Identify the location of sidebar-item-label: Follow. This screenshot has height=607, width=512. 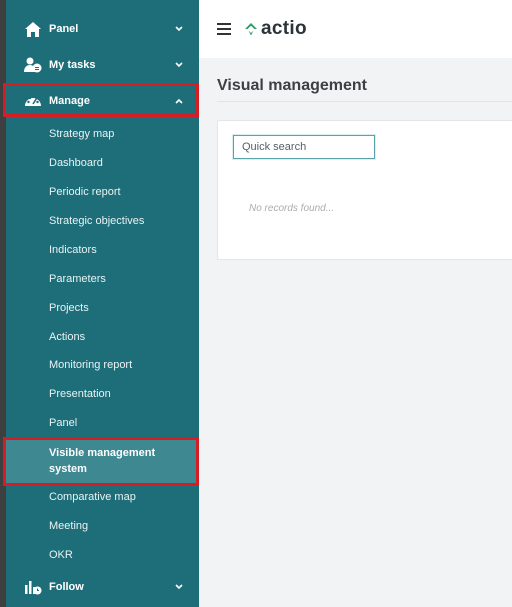
(66, 587).